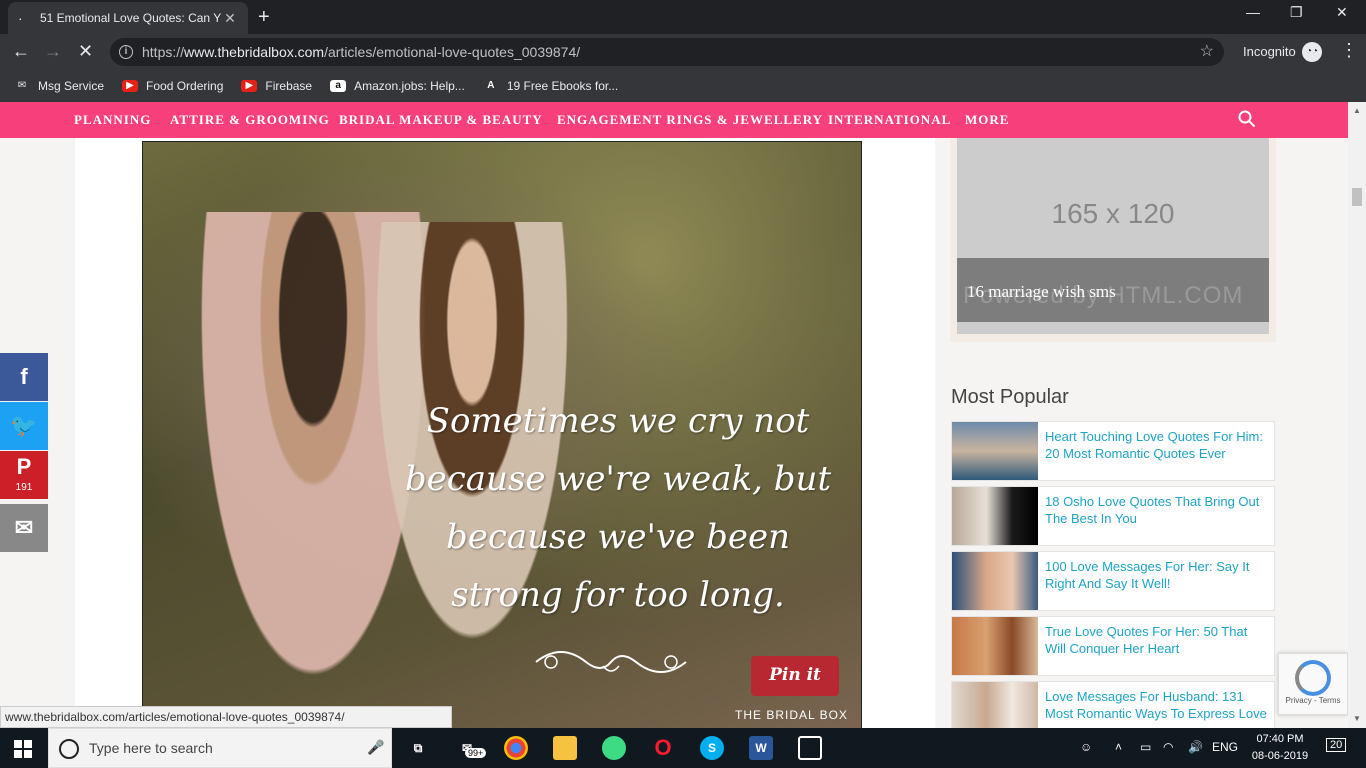 The height and width of the screenshot is (768, 1366). I want to click on url-path: /articles/emotional-love-quotes_0039874/, so click(452, 52).